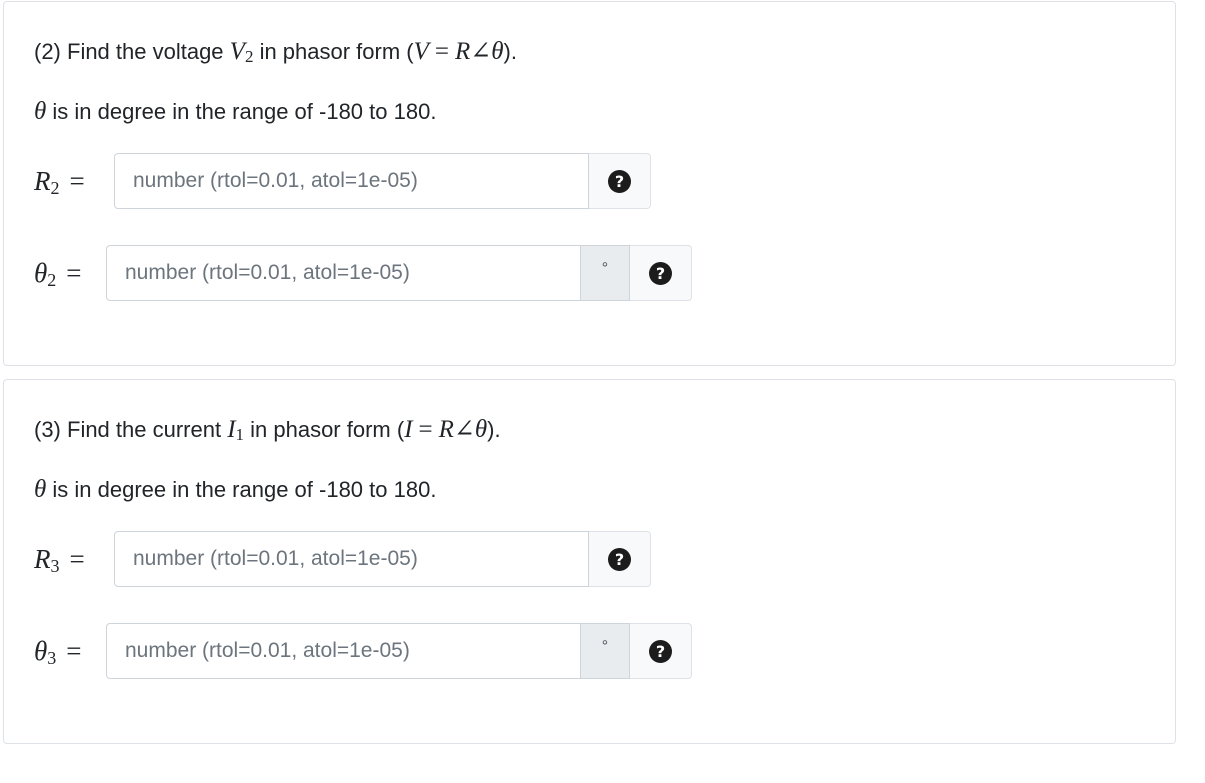 The height and width of the screenshot is (783, 1205). I want to click on theta3-input-group: ° ?, so click(399, 651).